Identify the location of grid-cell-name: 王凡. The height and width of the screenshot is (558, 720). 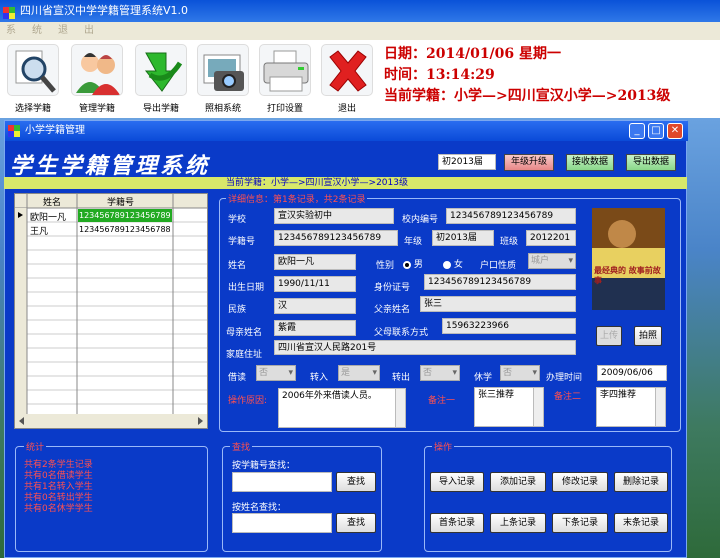
(39, 230).